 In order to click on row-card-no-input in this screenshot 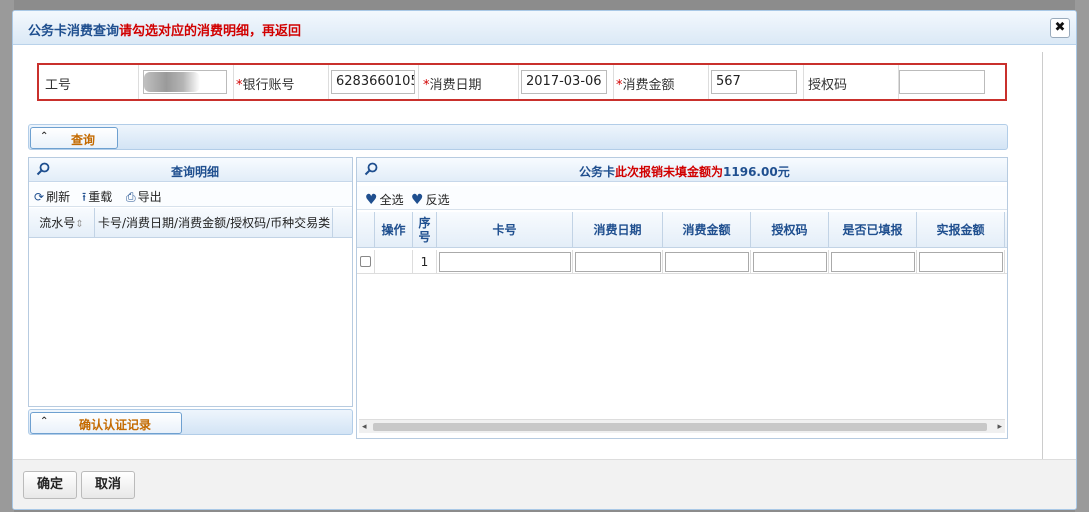, I will do `click(505, 262)`.